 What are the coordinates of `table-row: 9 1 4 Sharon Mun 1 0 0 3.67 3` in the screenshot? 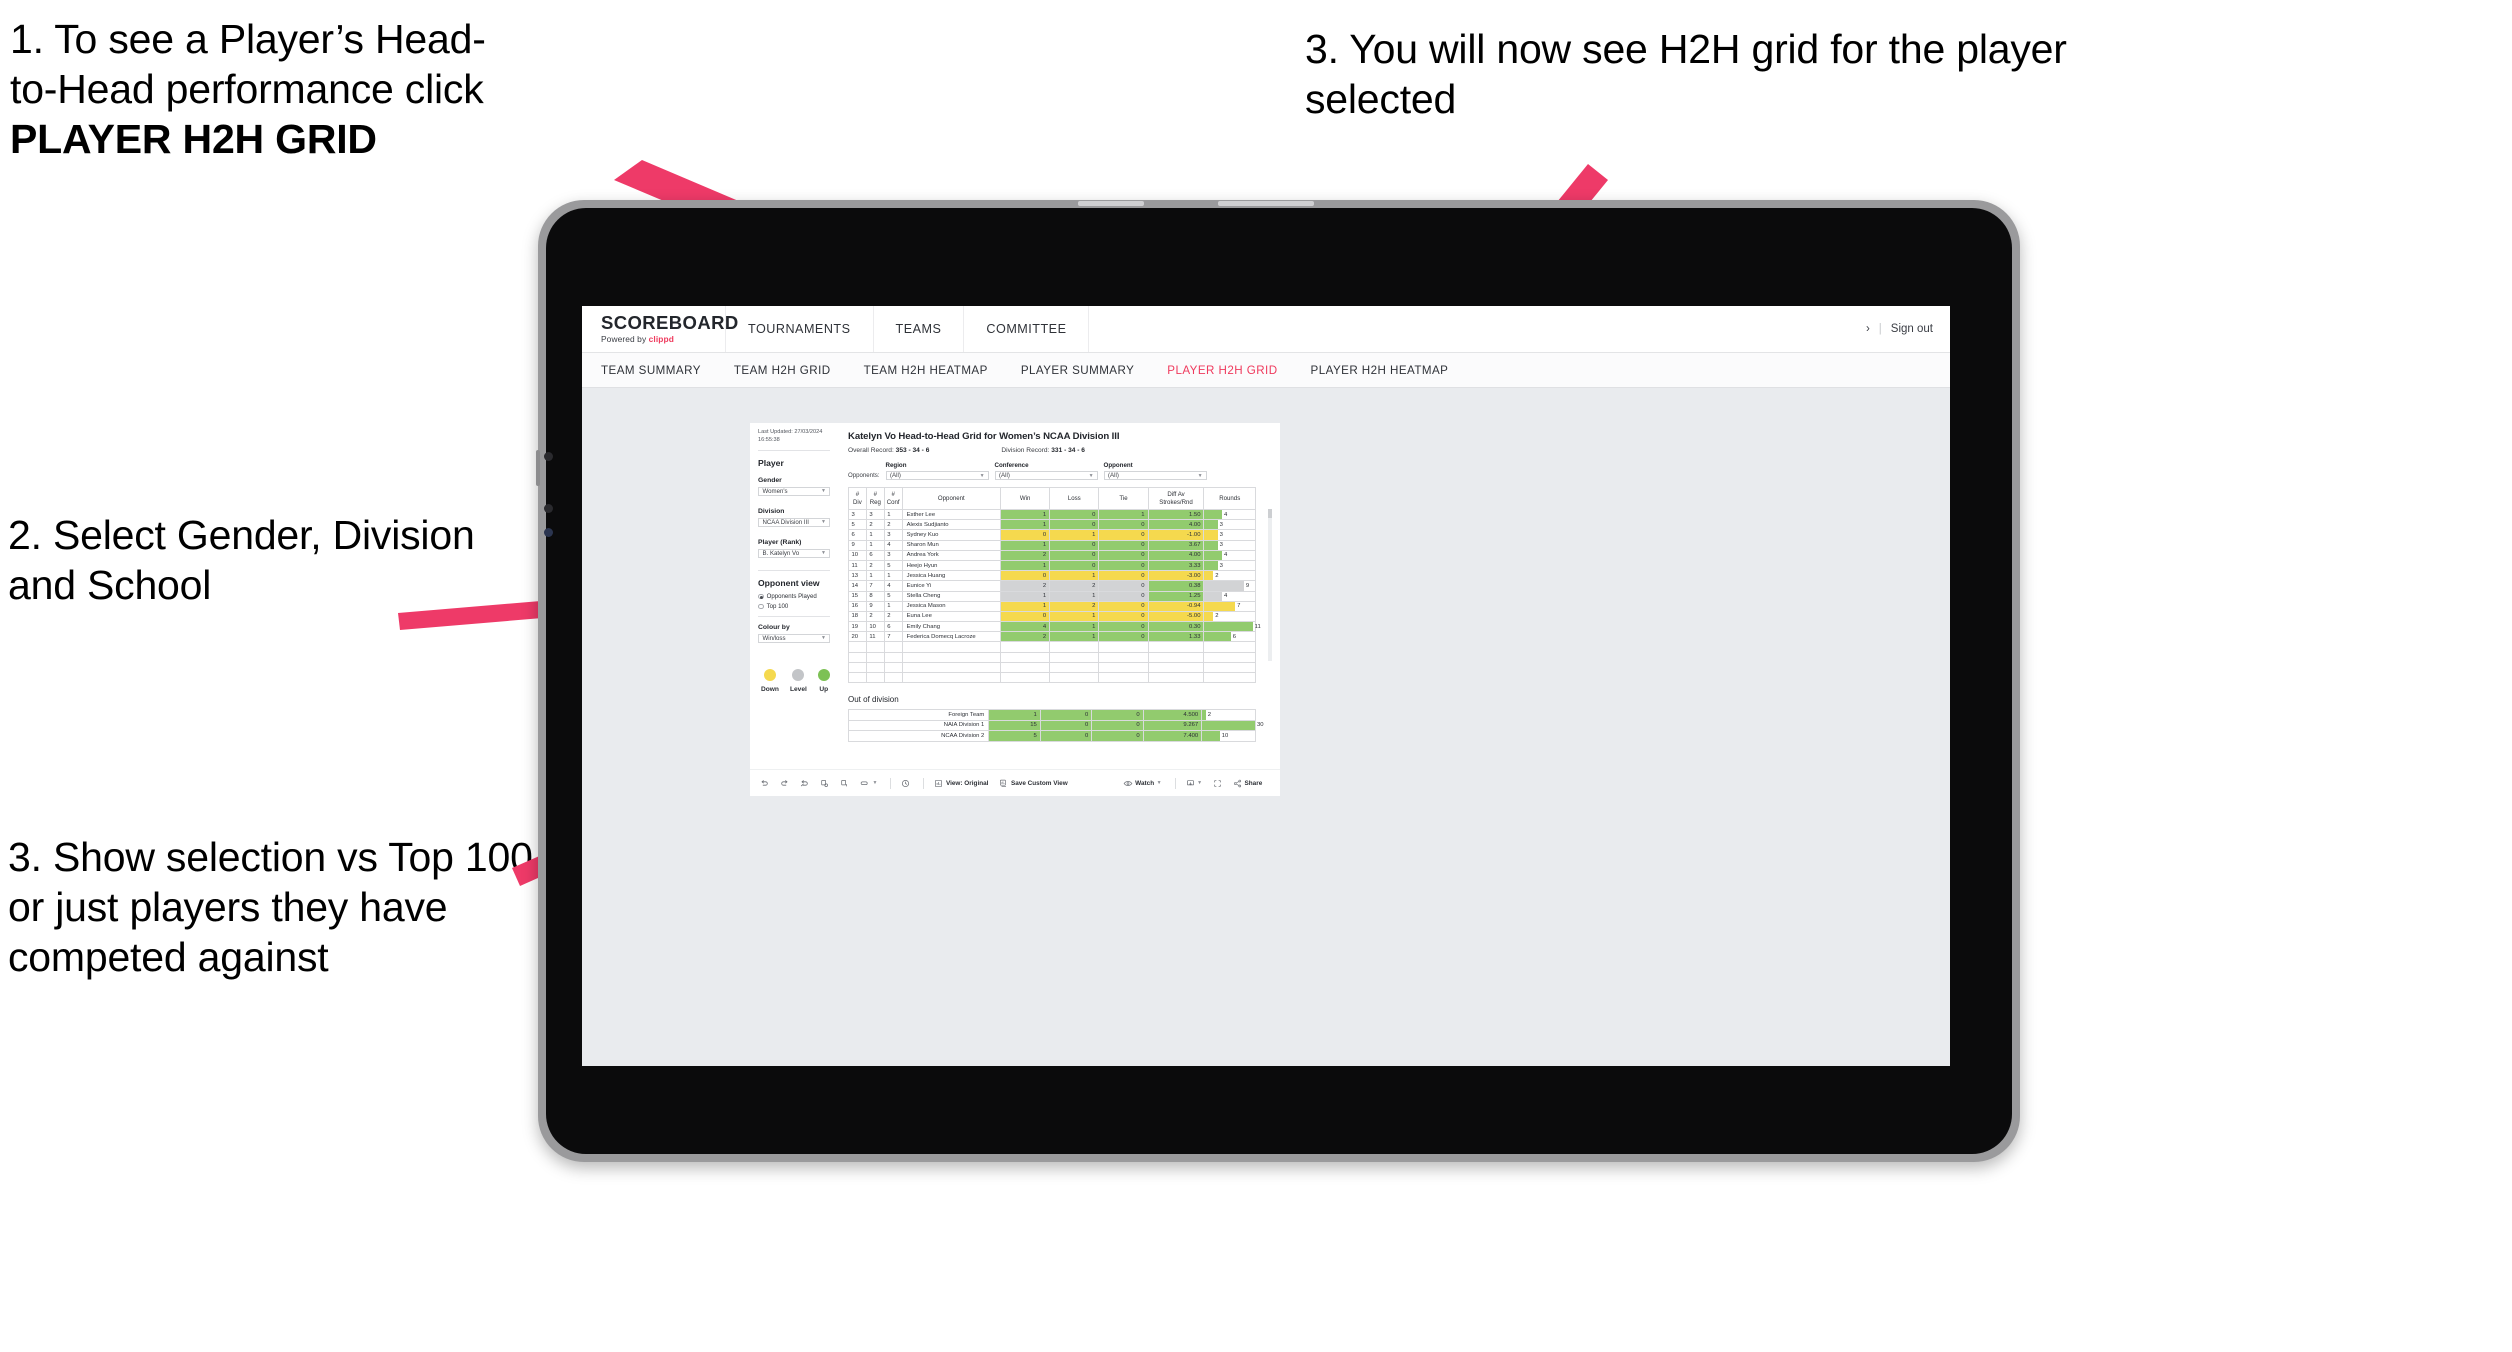 It's located at (1052, 545).